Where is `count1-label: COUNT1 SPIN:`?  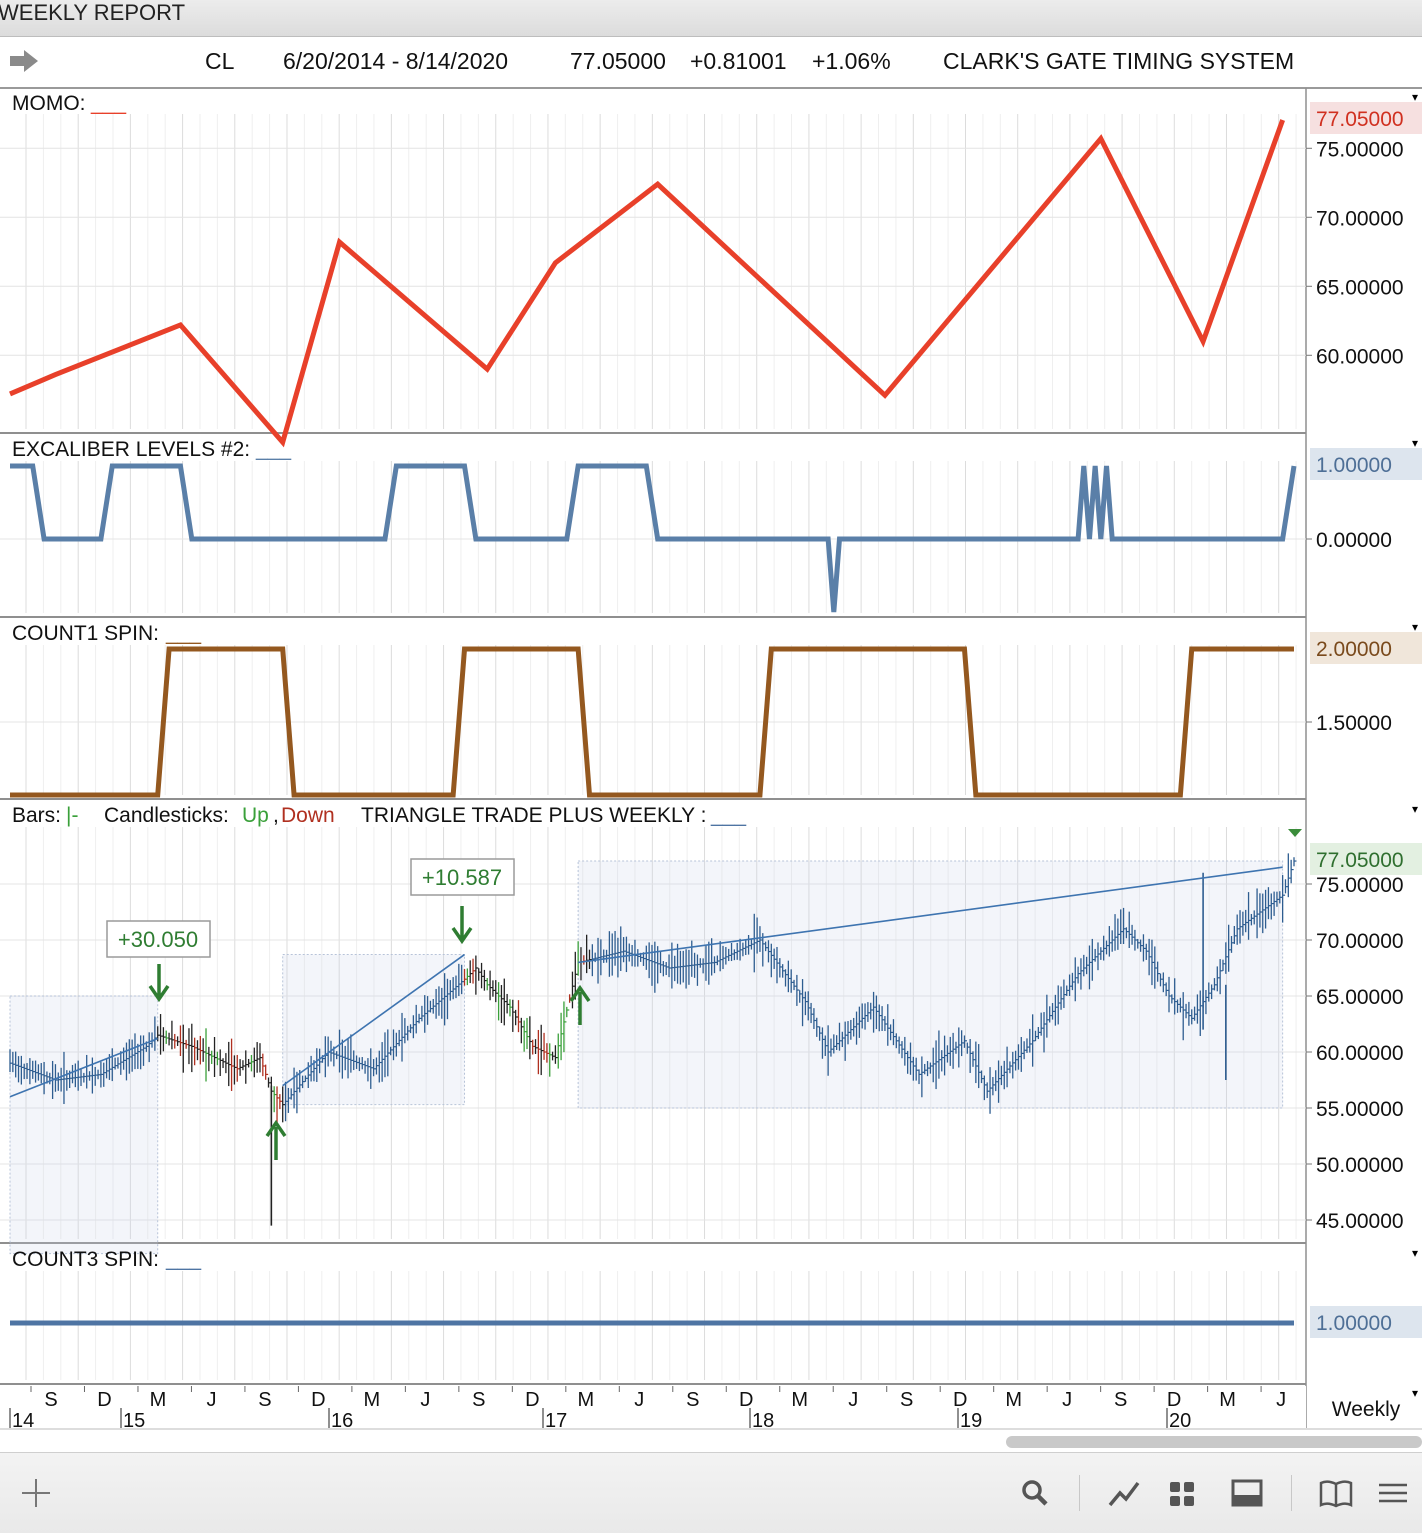 count1-label: COUNT1 SPIN: is located at coordinates (85, 633).